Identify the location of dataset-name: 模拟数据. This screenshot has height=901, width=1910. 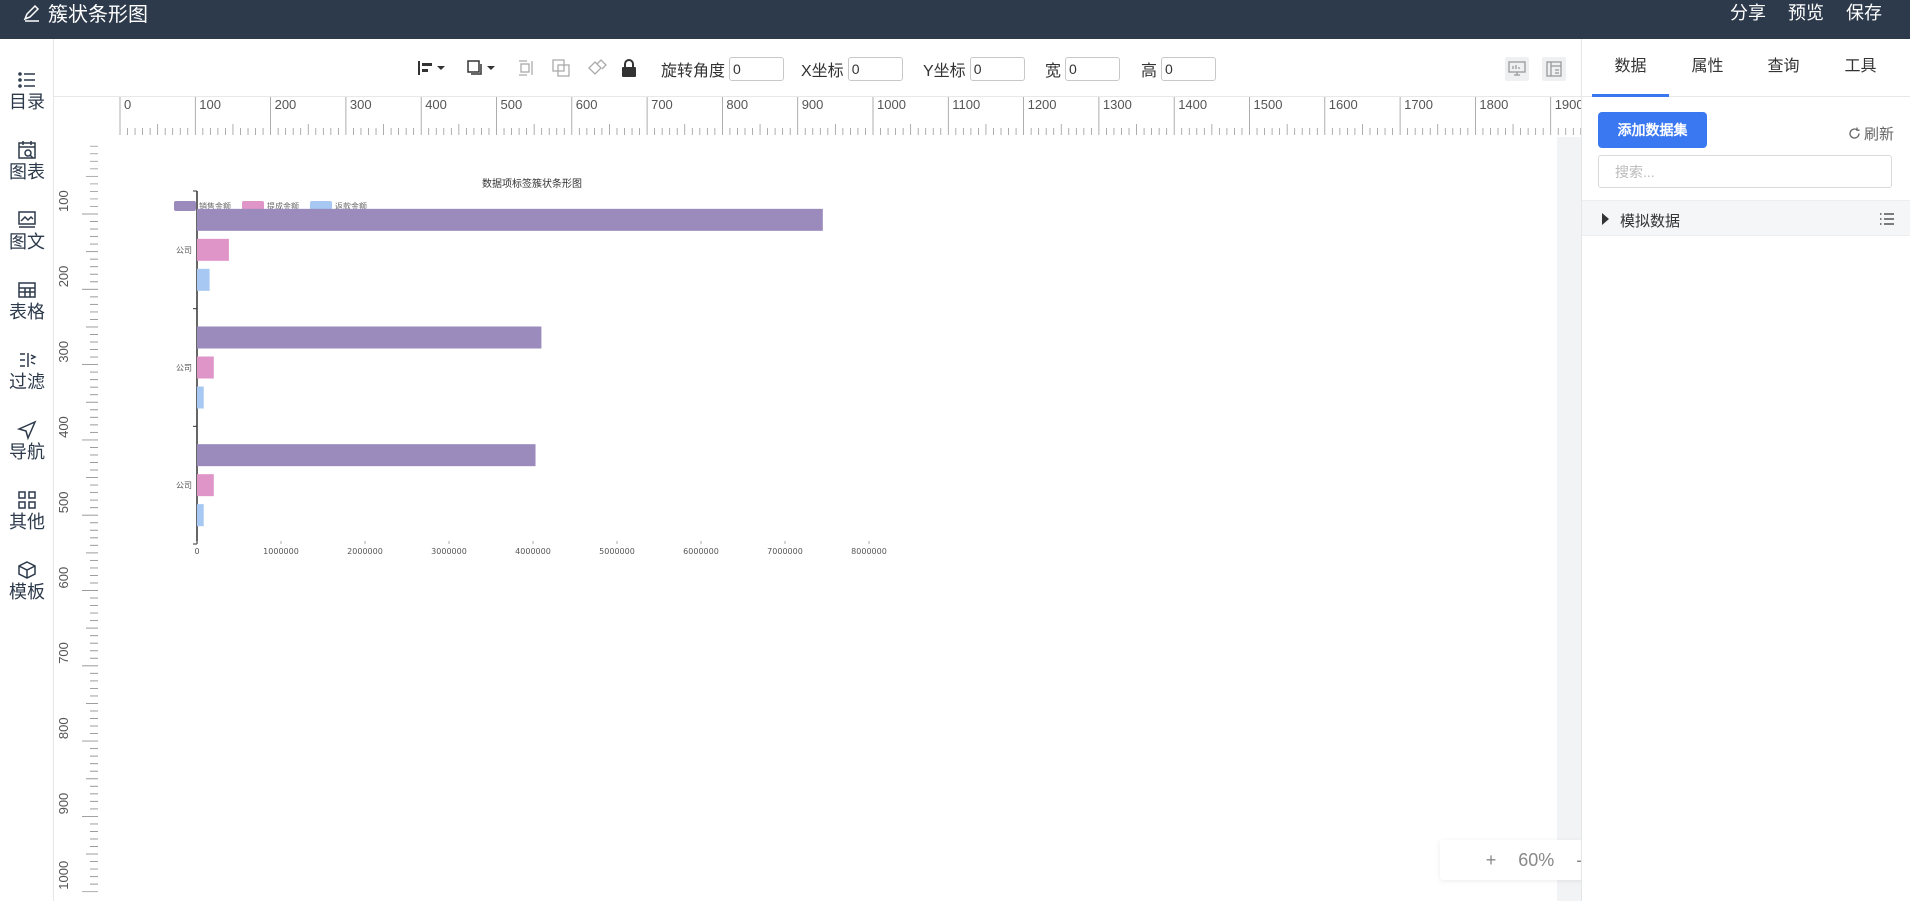
(1650, 221).